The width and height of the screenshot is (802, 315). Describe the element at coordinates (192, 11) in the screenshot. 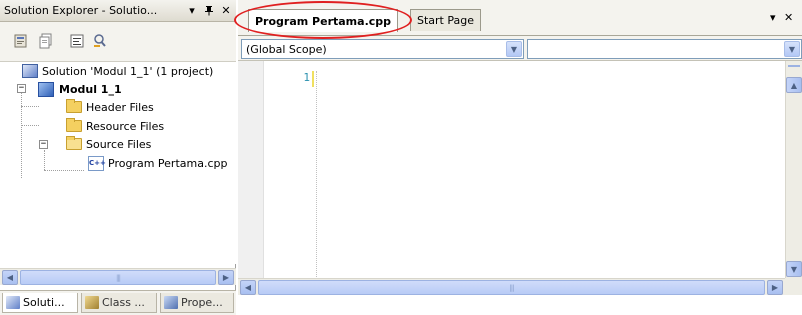

I see `window-position-dropdown-icon: ▾` at that location.